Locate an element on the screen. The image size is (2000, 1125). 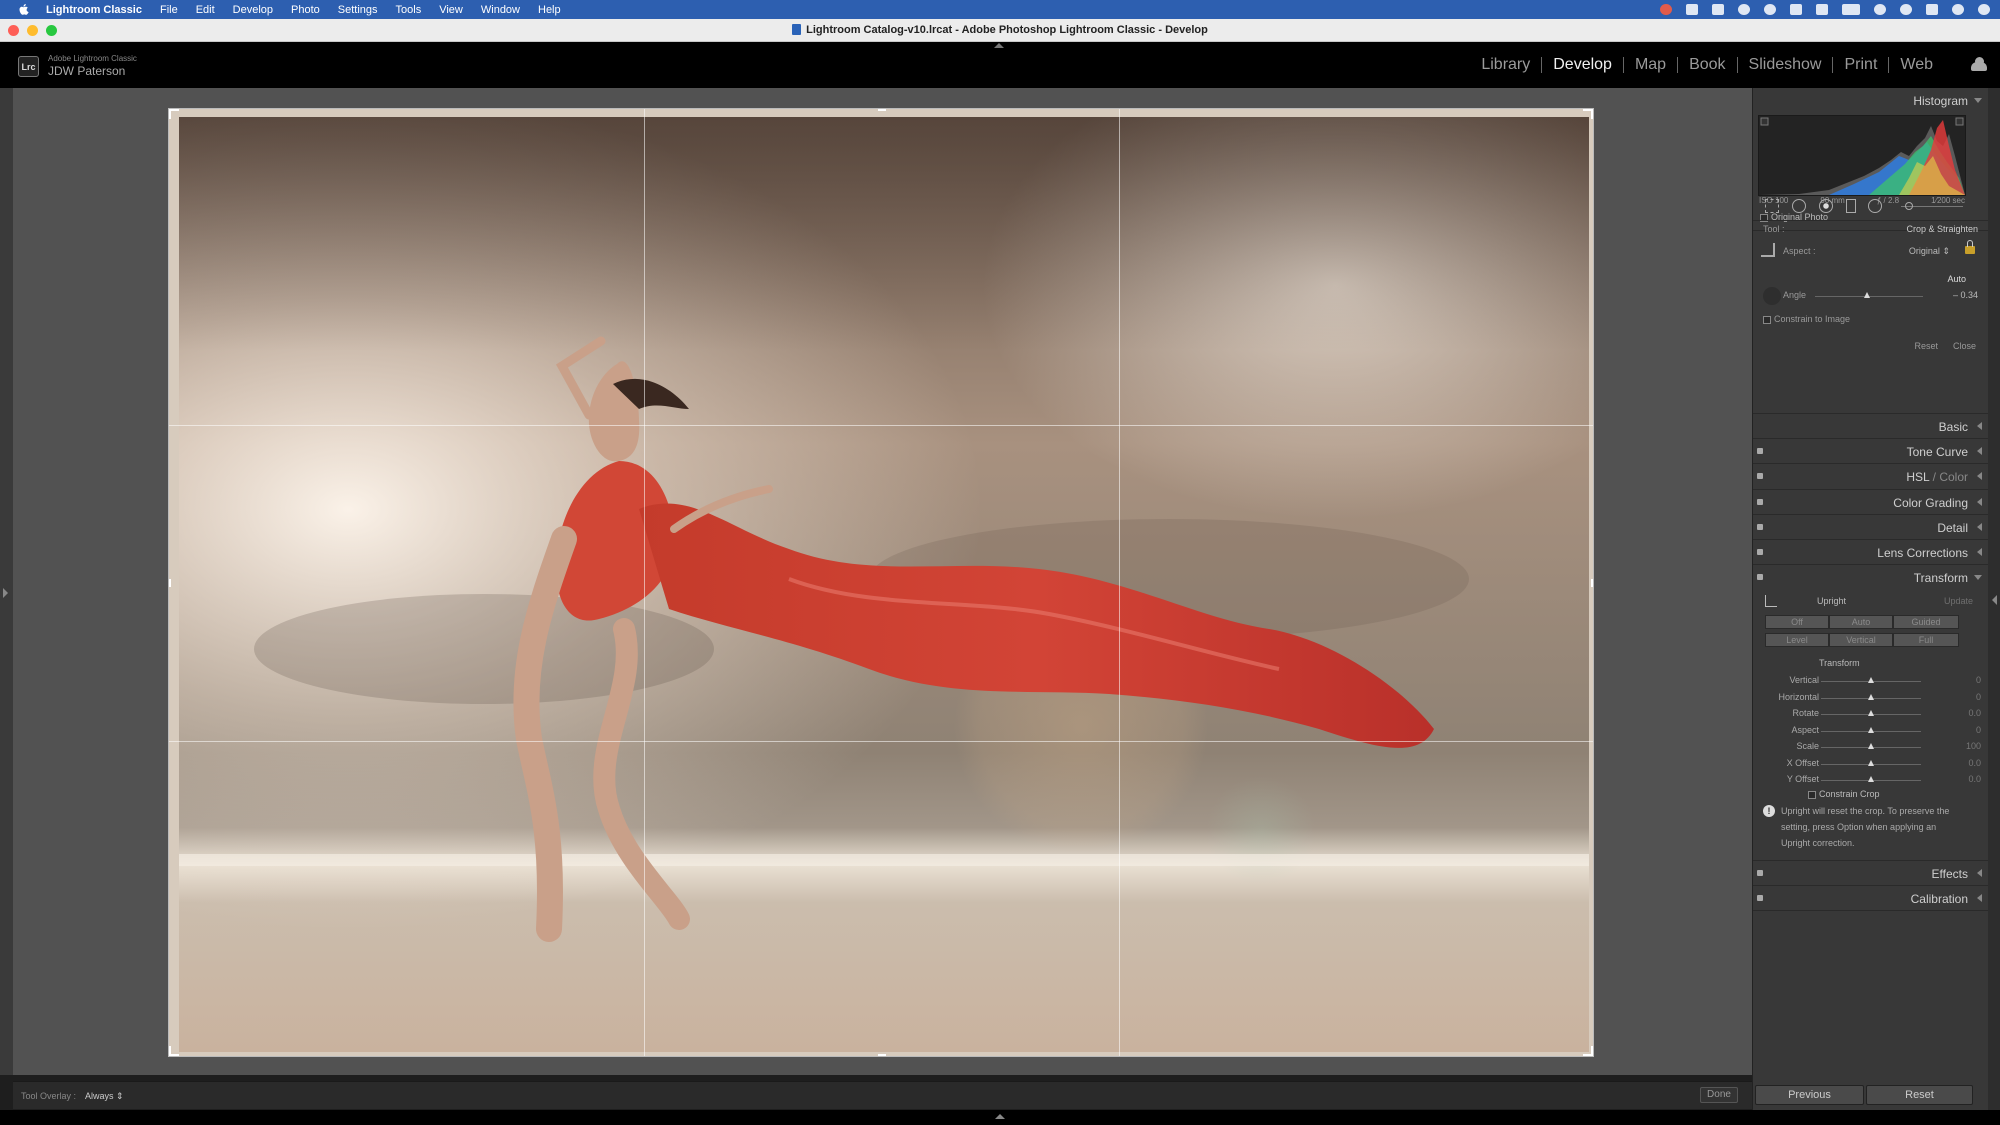
apple-menu-icon is located at coordinates (23, 10).